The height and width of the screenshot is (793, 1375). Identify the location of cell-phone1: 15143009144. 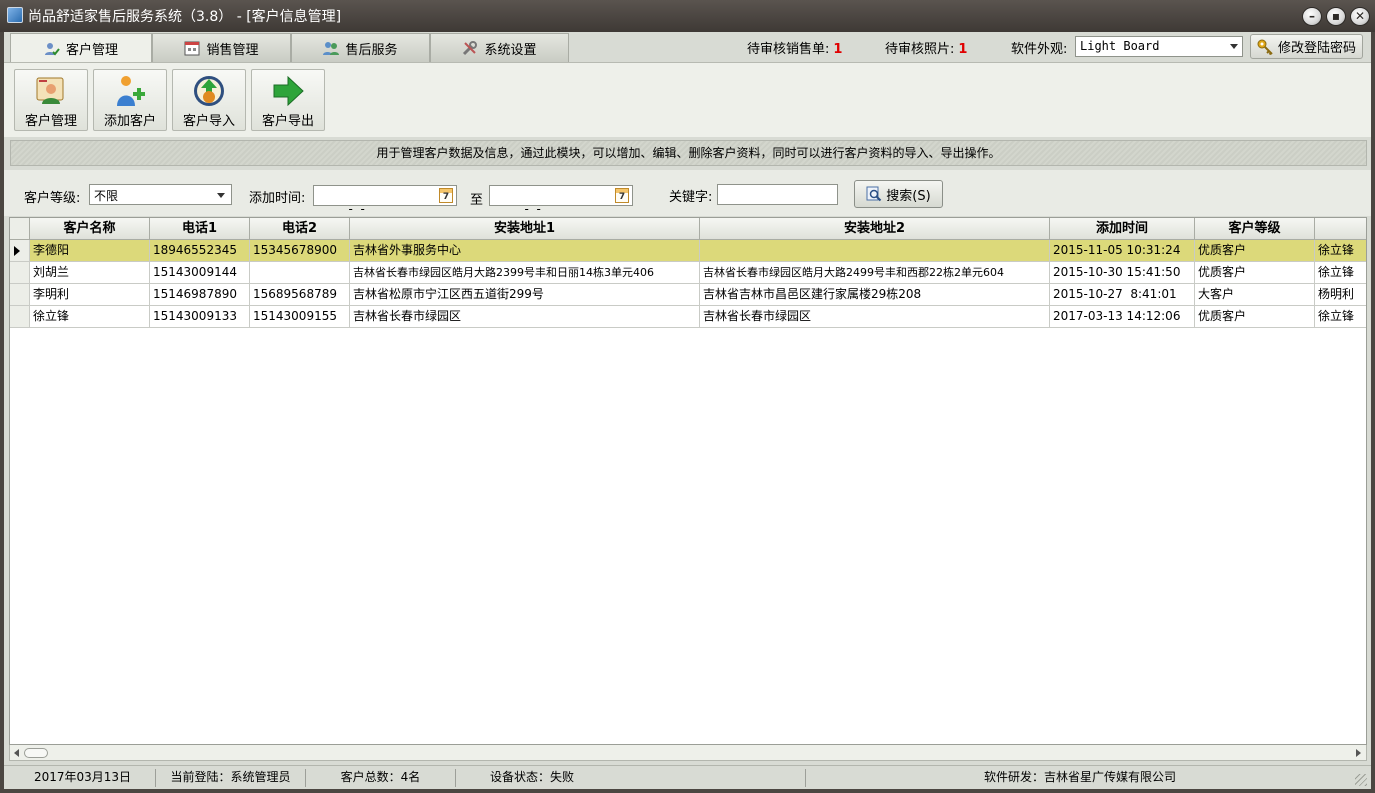
(200, 273).